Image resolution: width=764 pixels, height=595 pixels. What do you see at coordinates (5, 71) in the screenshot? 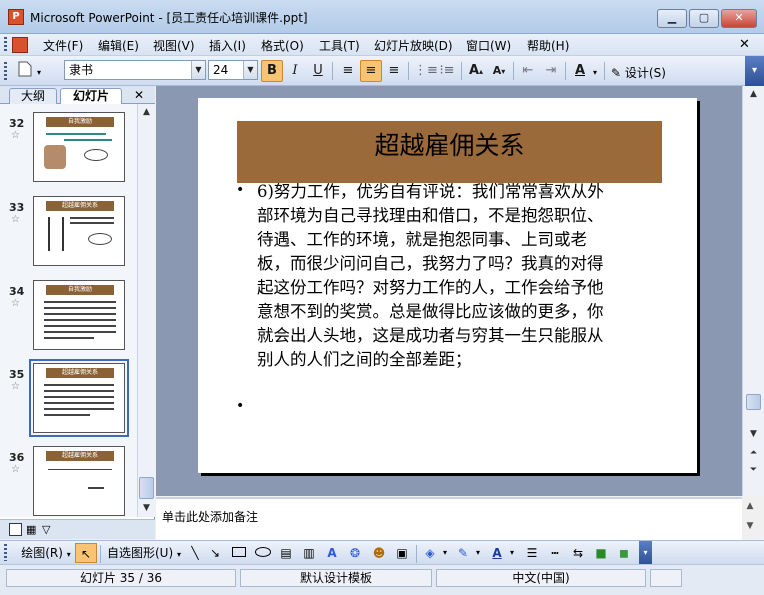
I see `toolbar-grip` at bounding box center [5, 71].